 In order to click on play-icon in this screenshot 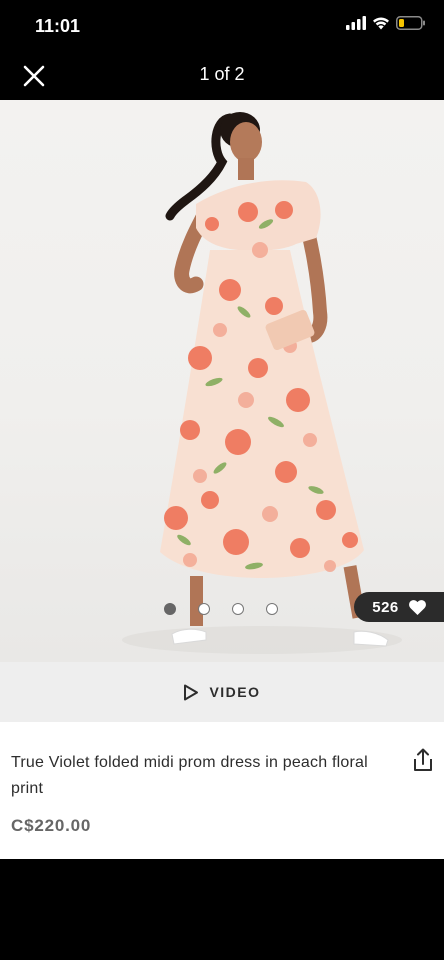, I will do `click(191, 692)`.